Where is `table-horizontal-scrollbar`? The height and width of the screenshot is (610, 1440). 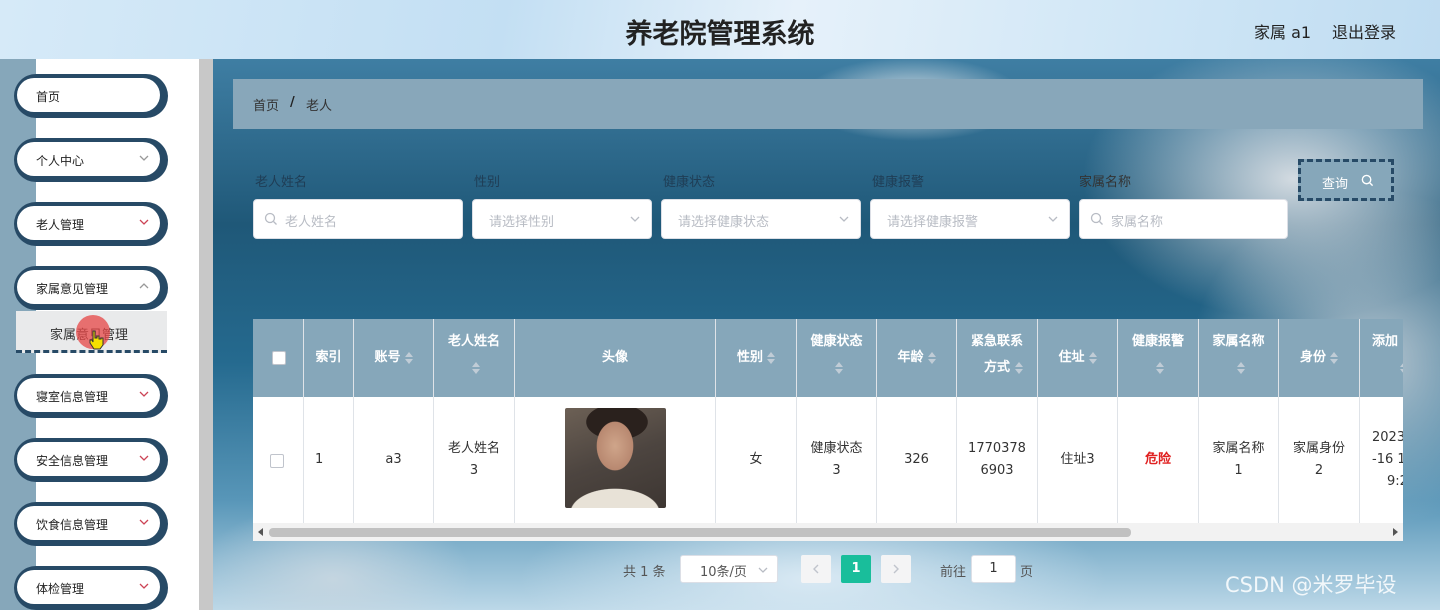 table-horizontal-scrollbar is located at coordinates (828, 532).